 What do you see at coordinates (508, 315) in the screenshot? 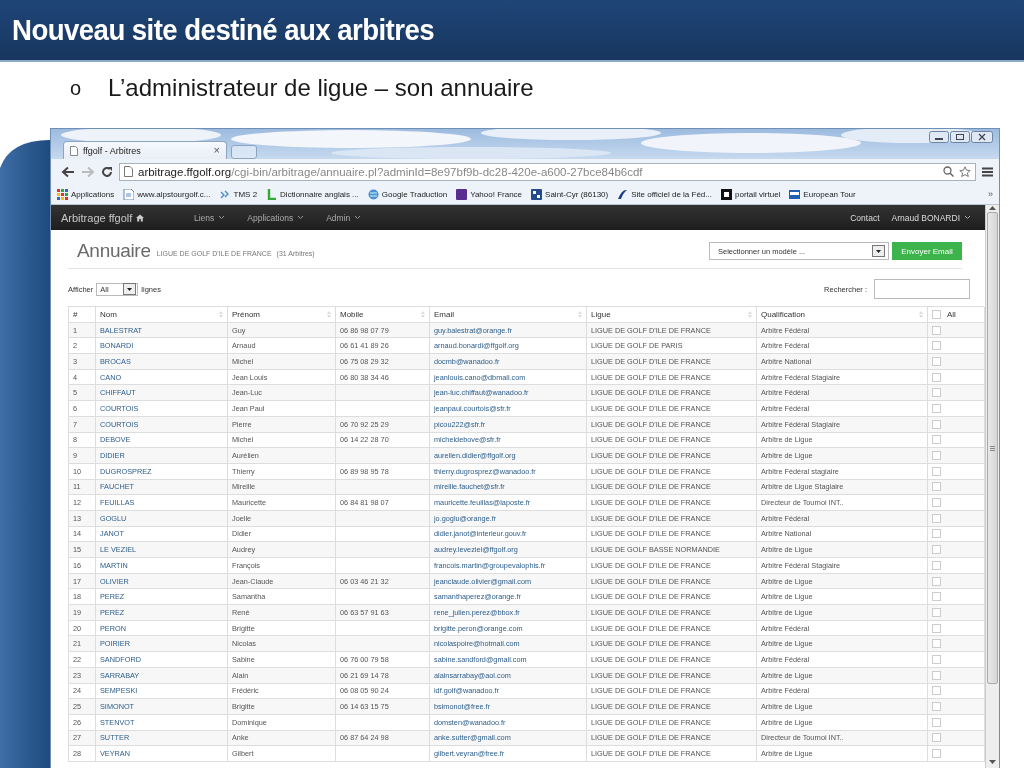
I see `column-header: Email` at bounding box center [508, 315].